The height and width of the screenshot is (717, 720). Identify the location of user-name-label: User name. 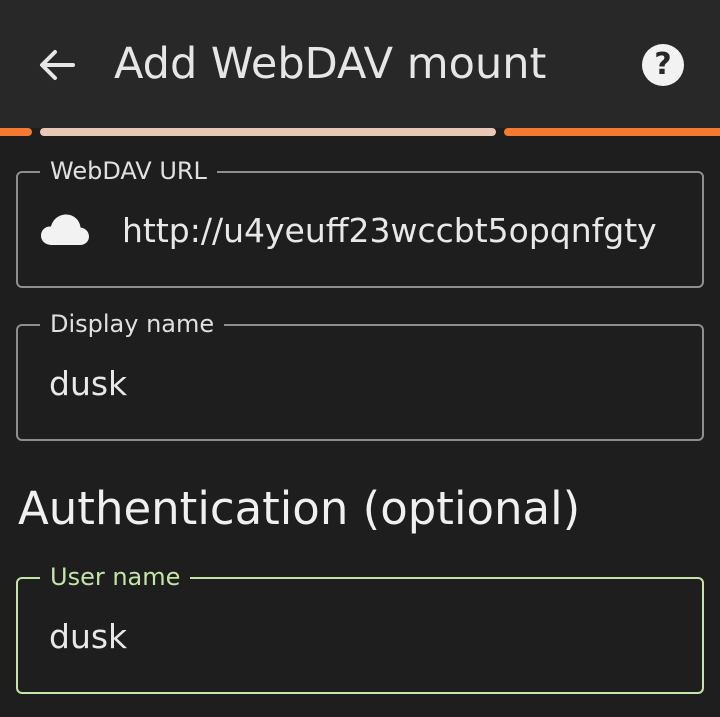
(115, 577).